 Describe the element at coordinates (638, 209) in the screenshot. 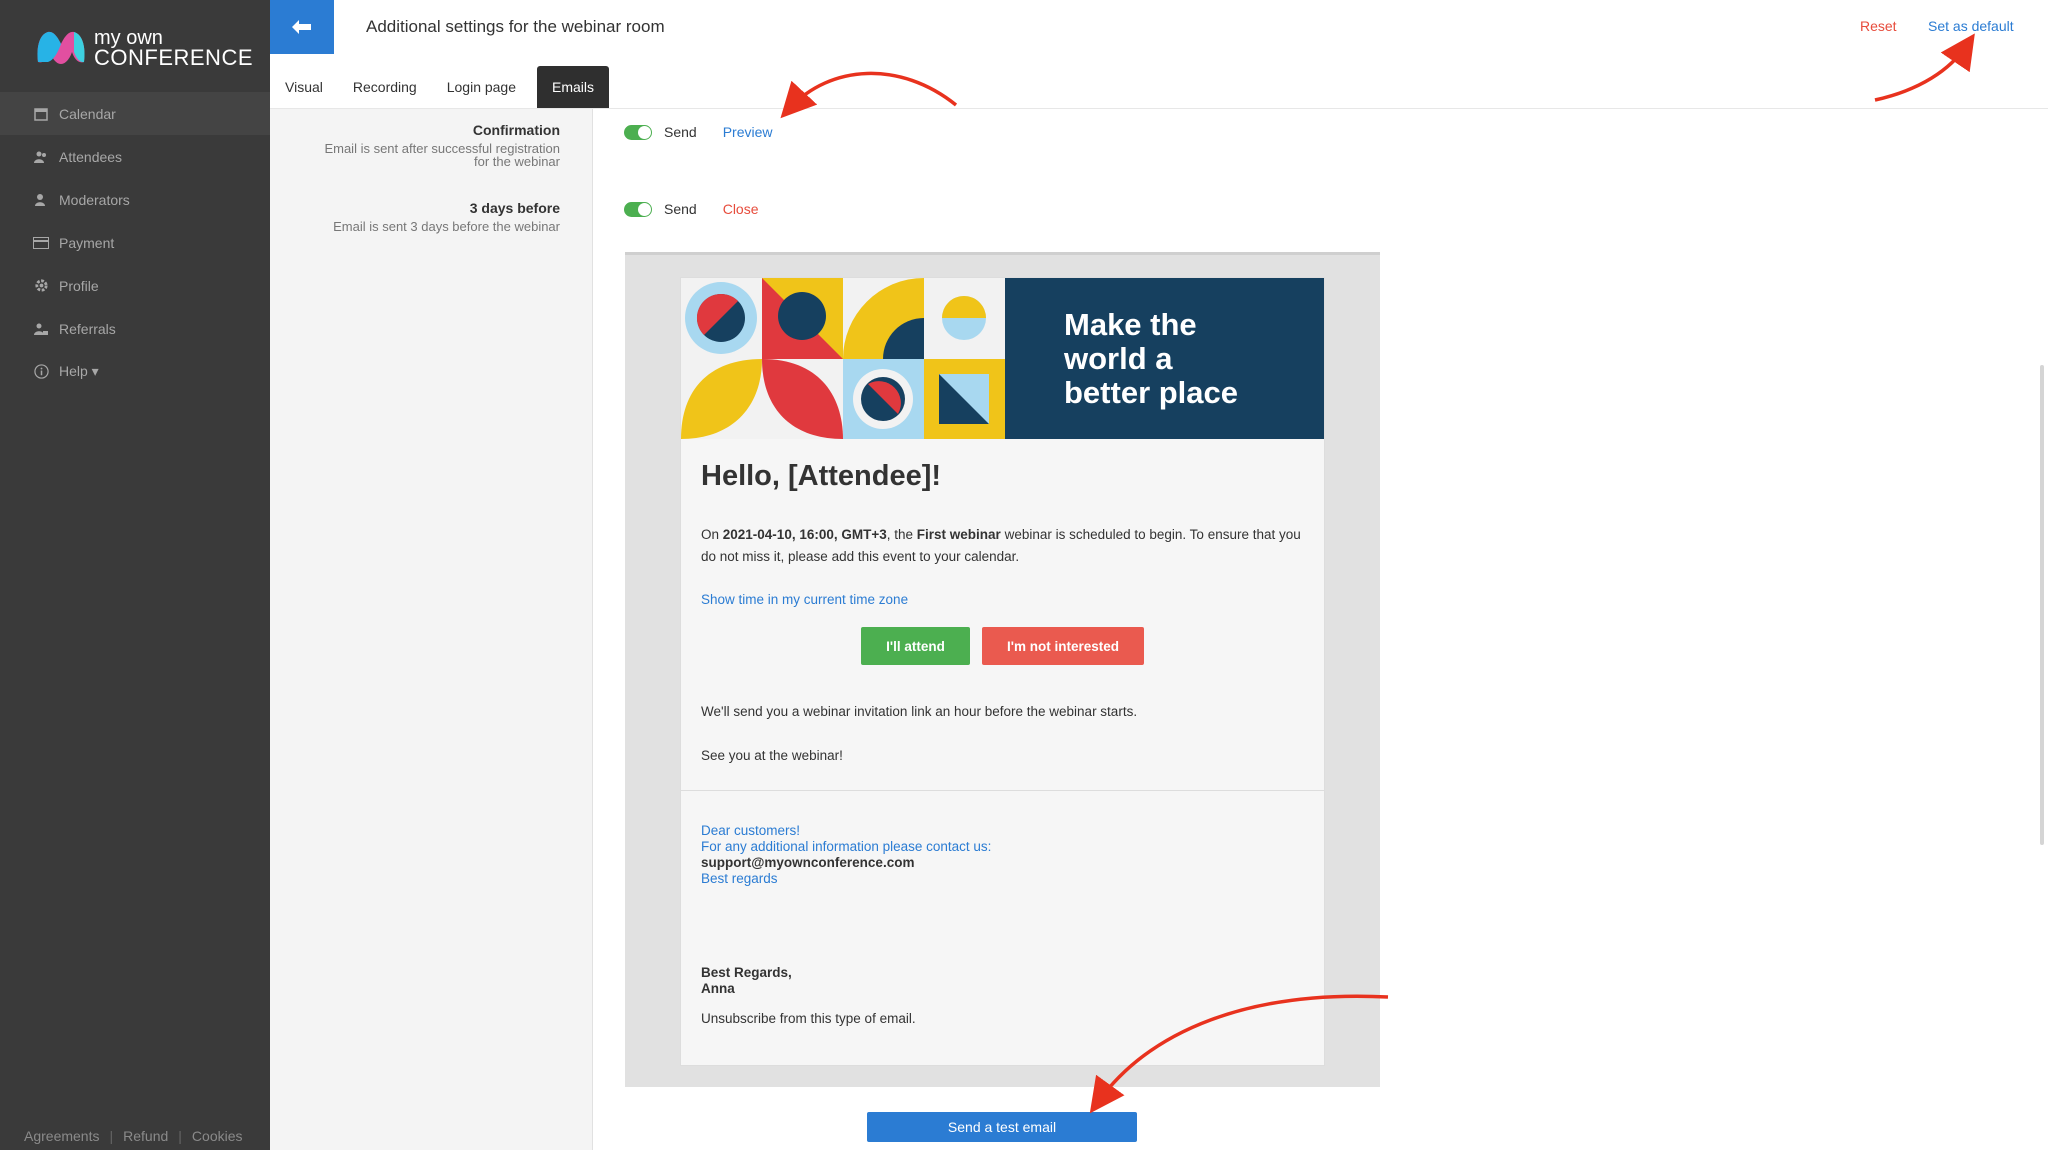

I see `three-days-send-toggle` at that location.